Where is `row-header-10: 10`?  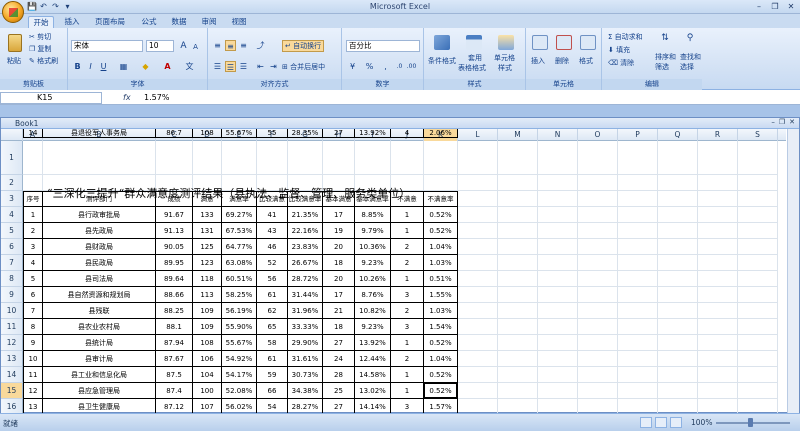 row-header-10: 10 is located at coordinates (12, 311).